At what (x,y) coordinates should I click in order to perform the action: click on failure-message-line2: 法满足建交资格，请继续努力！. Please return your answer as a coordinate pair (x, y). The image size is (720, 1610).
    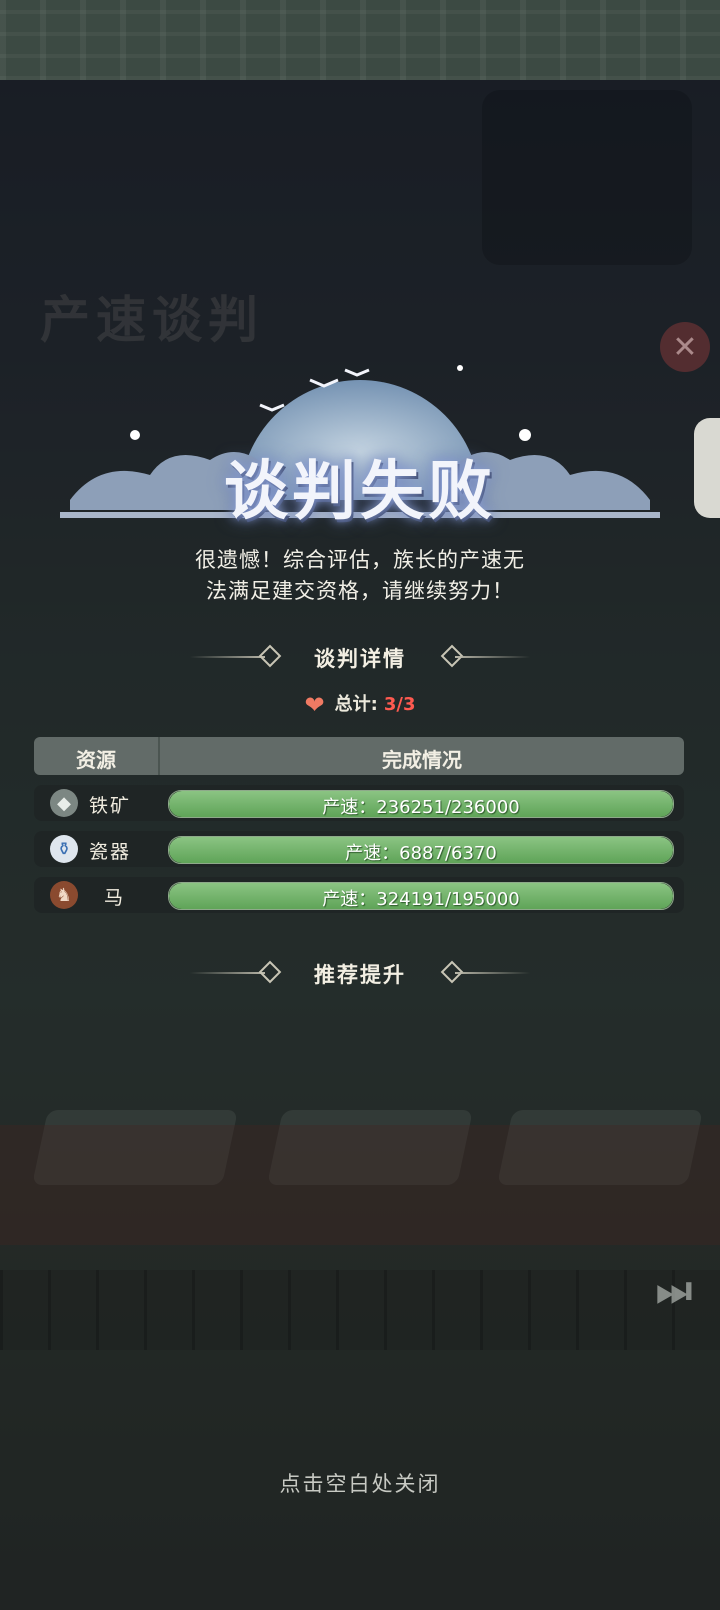
    Looking at the image, I should click on (360, 591).